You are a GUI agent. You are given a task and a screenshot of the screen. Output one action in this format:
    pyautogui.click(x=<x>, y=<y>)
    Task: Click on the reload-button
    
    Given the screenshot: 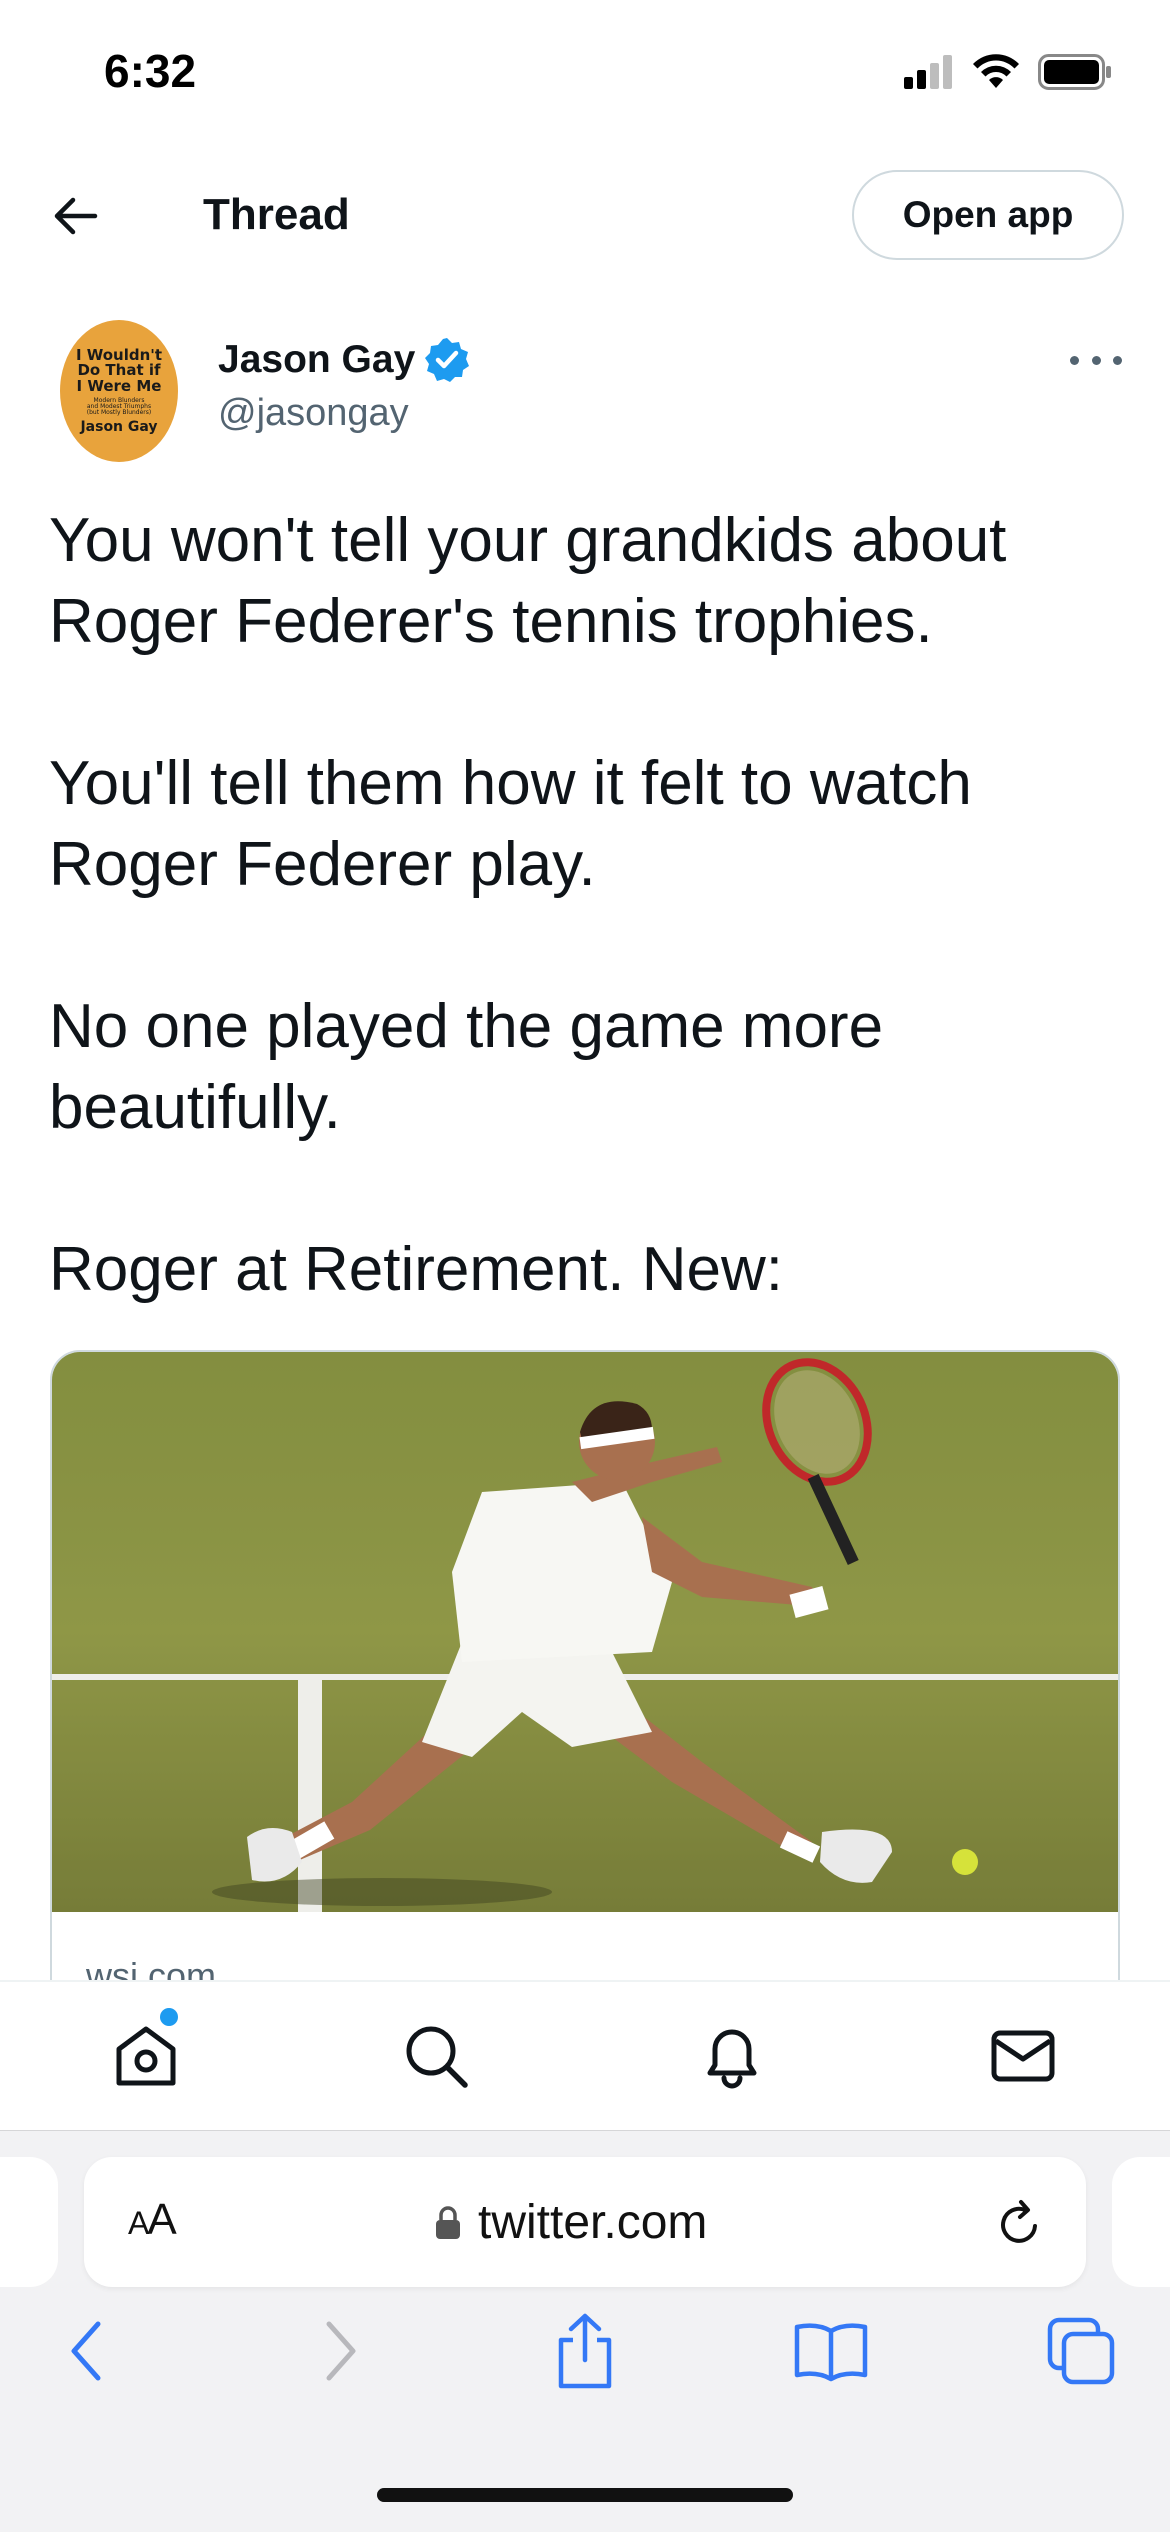 What is the action you would take?
    pyautogui.click(x=1020, y=2223)
    